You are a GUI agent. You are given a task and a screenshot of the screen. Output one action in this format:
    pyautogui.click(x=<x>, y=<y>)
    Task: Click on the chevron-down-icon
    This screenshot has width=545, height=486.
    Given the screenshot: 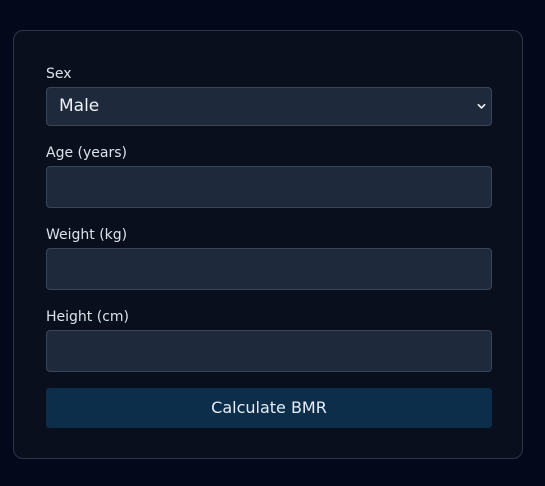 What is the action you would take?
    pyautogui.click(x=481, y=106)
    